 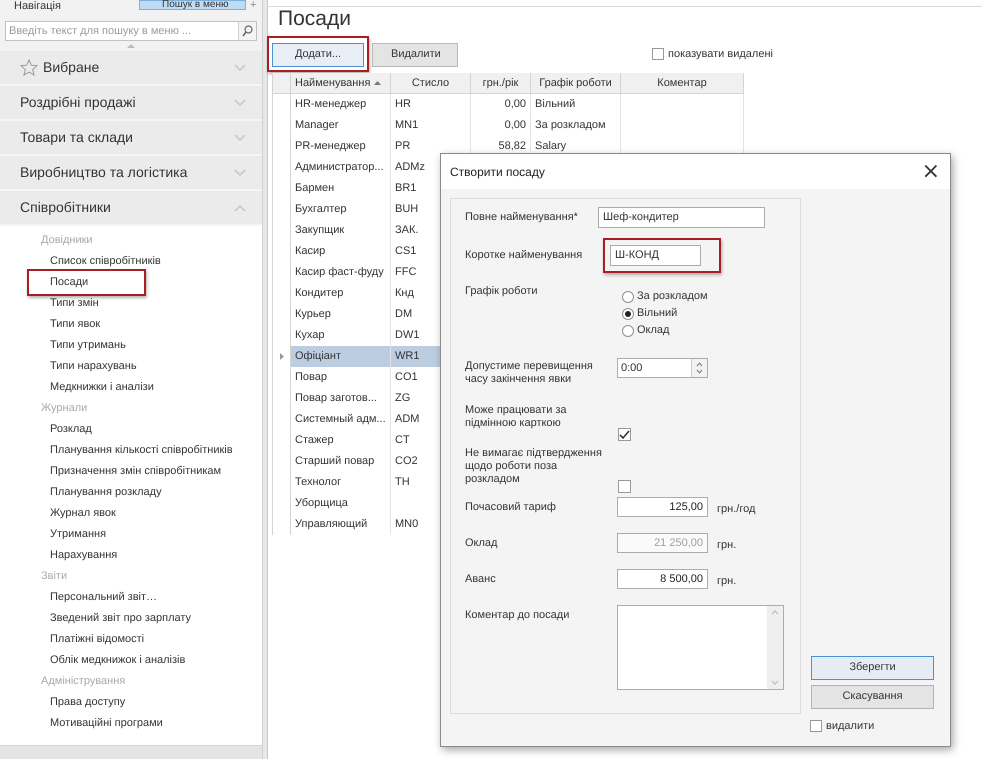 I want to click on menu-item: Права доступу, so click(x=77, y=702).